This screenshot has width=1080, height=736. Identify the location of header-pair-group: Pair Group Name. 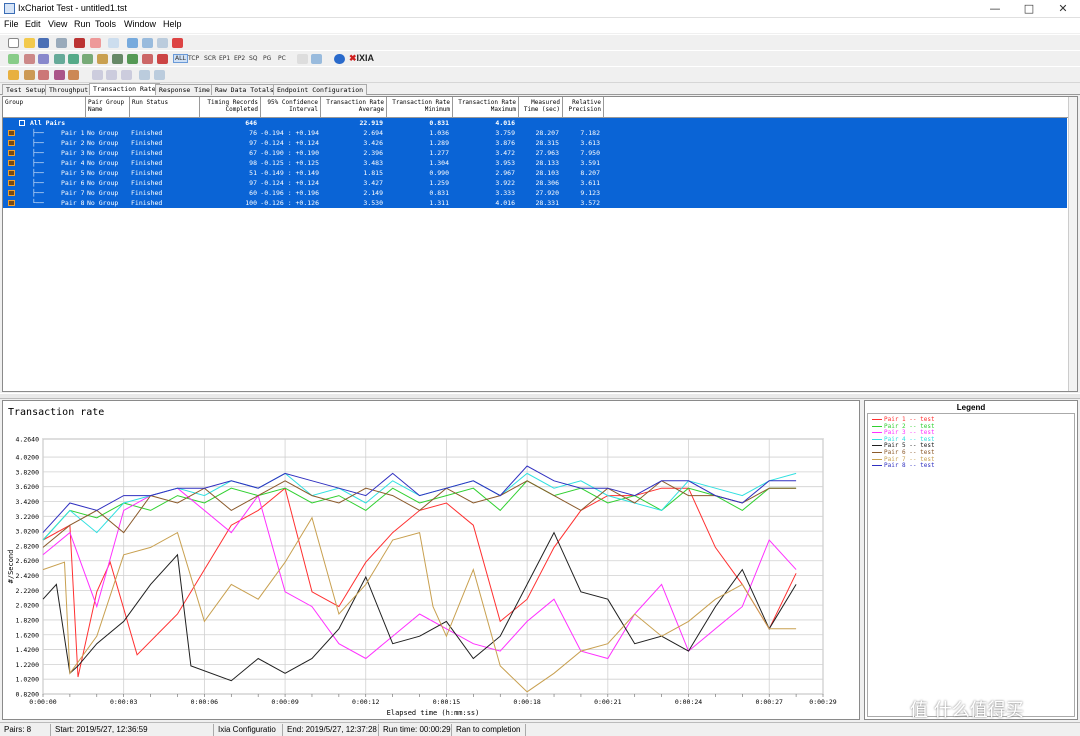
(108, 107).